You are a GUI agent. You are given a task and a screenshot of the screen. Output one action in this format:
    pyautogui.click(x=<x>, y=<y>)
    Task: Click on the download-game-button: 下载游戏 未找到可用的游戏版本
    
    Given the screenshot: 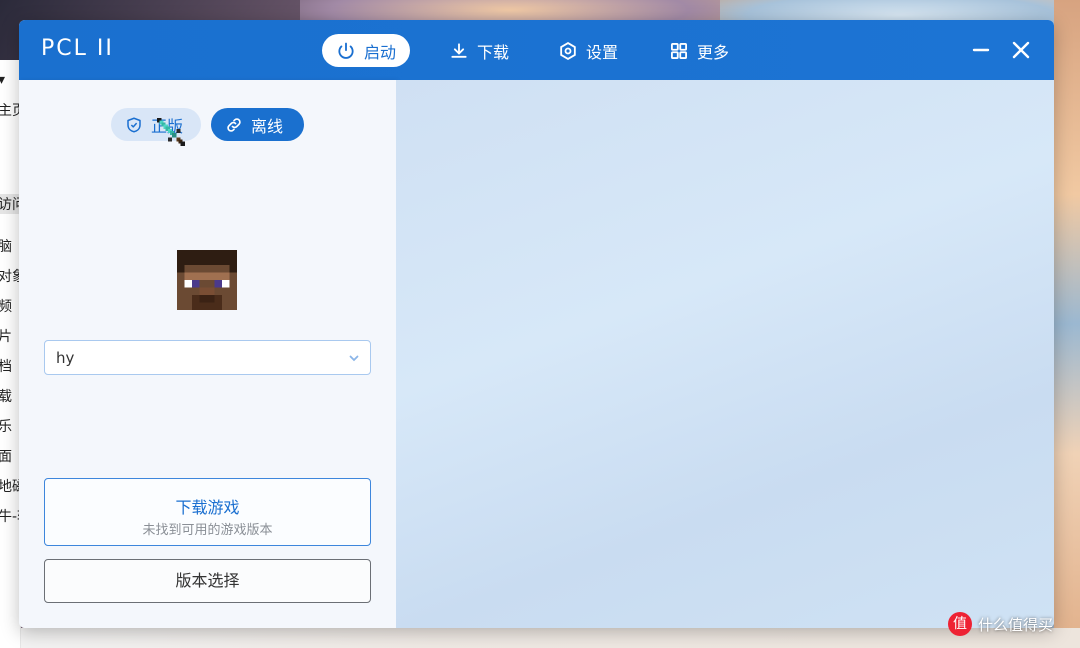 What is the action you would take?
    pyautogui.click(x=207, y=512)
    